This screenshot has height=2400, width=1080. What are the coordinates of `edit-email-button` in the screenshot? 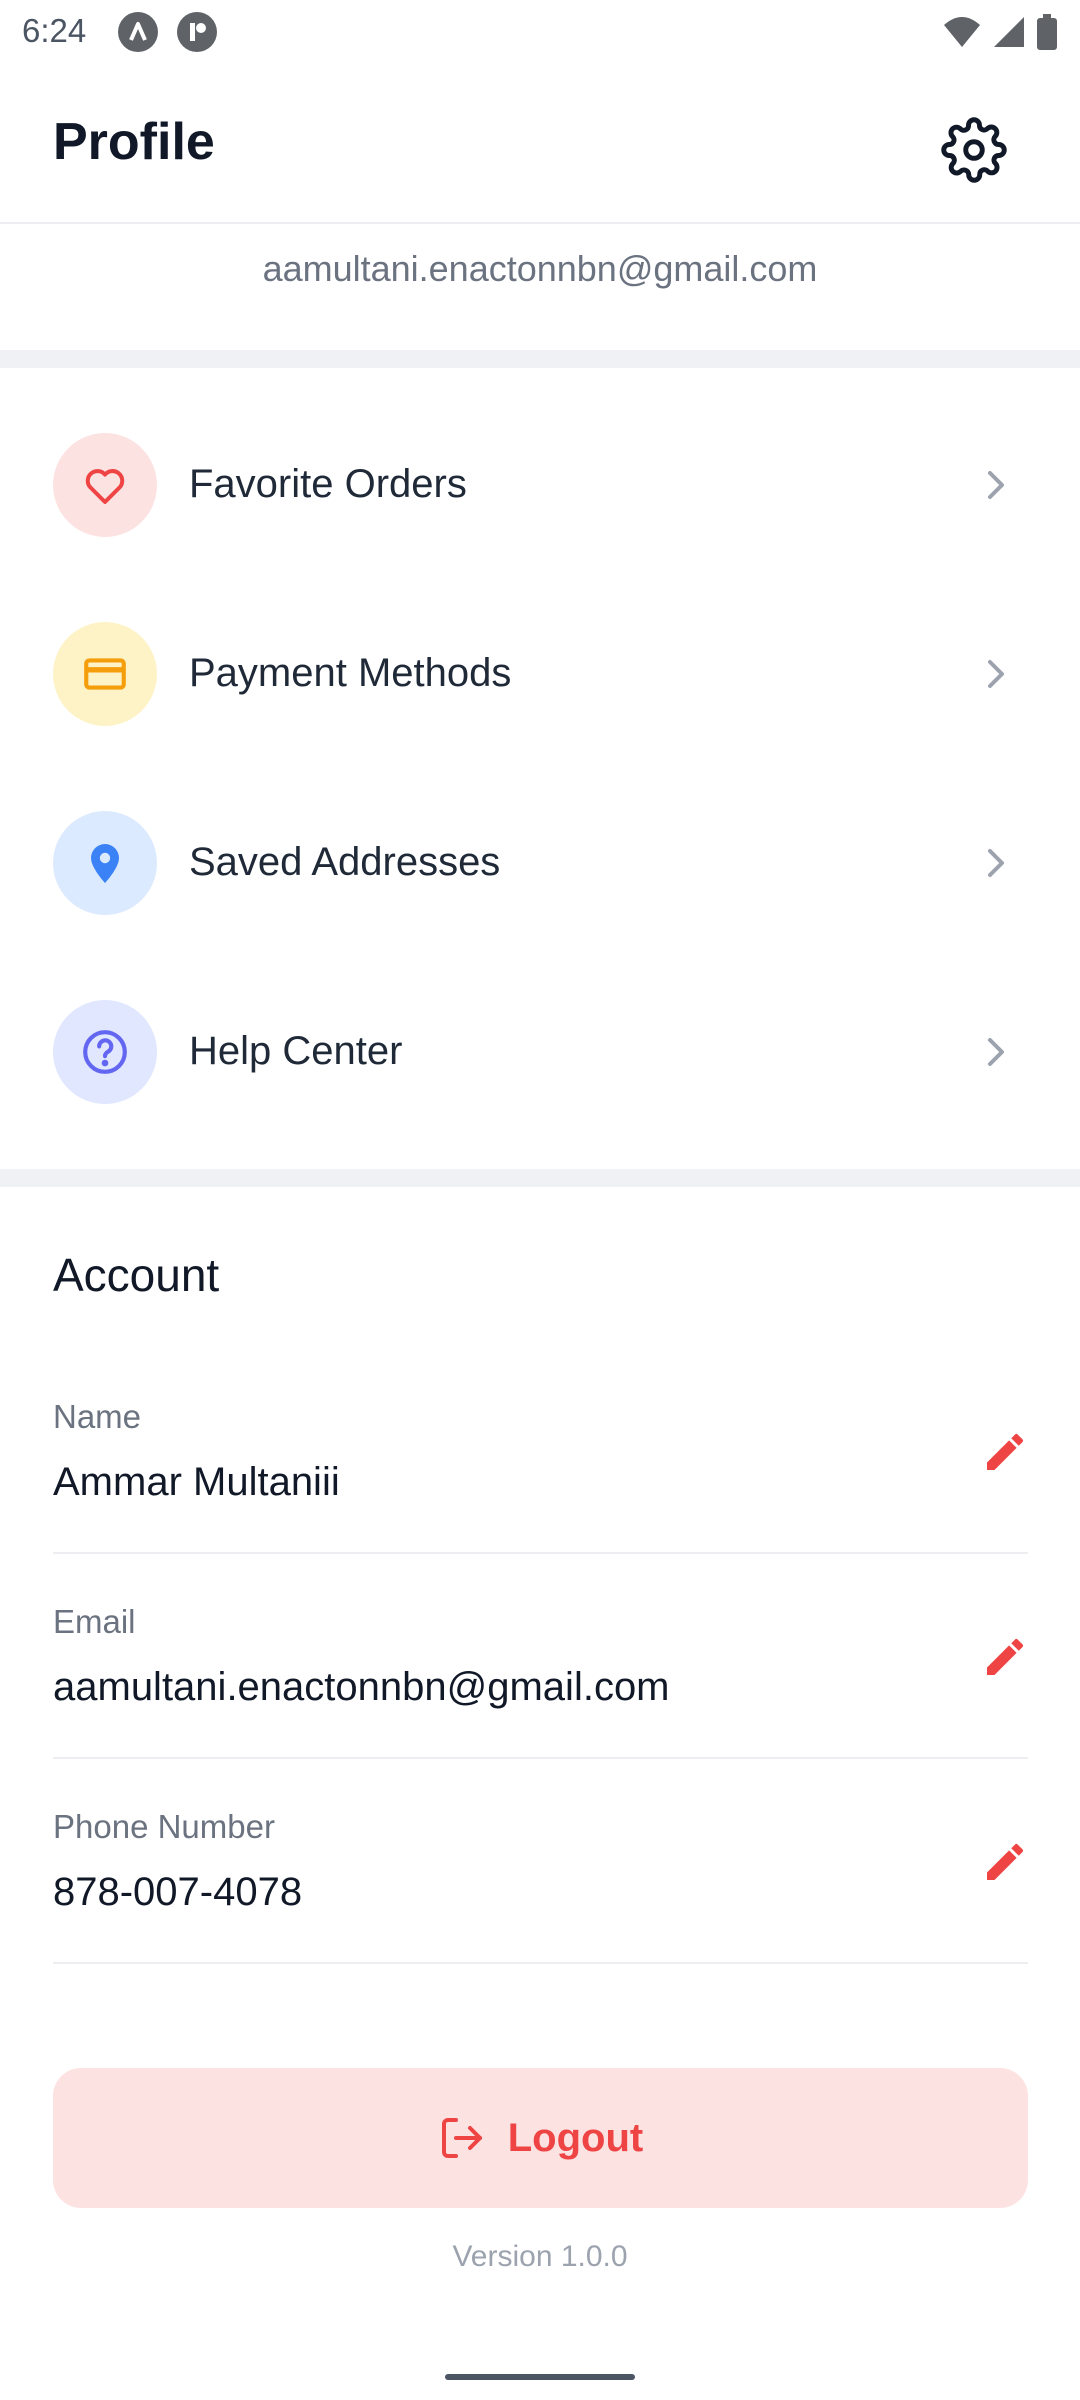 It's located at (1005, 1657).